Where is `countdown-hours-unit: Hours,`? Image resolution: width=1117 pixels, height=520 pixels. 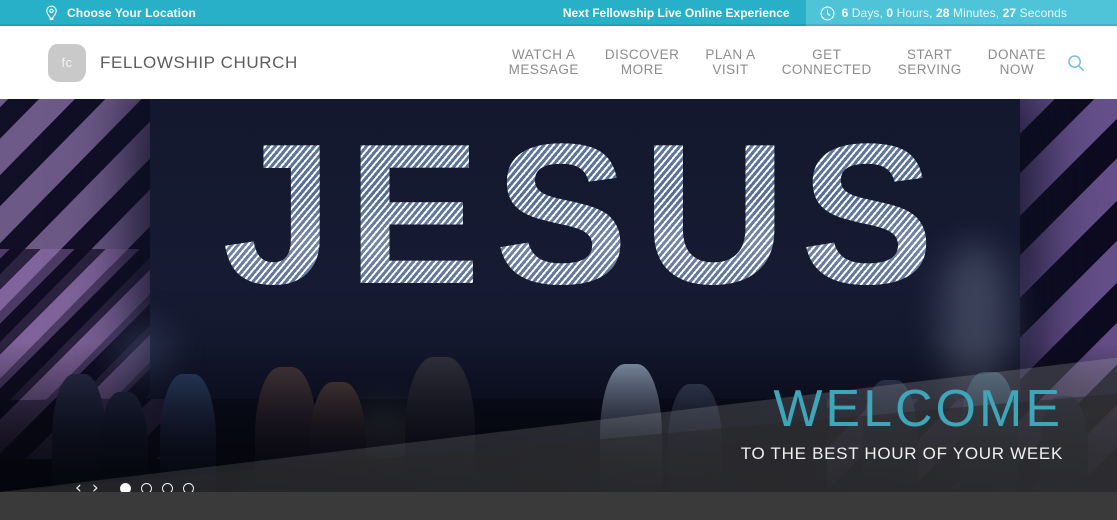
countdown-hours-unit: Hours, is located at coordinates (914, 13).